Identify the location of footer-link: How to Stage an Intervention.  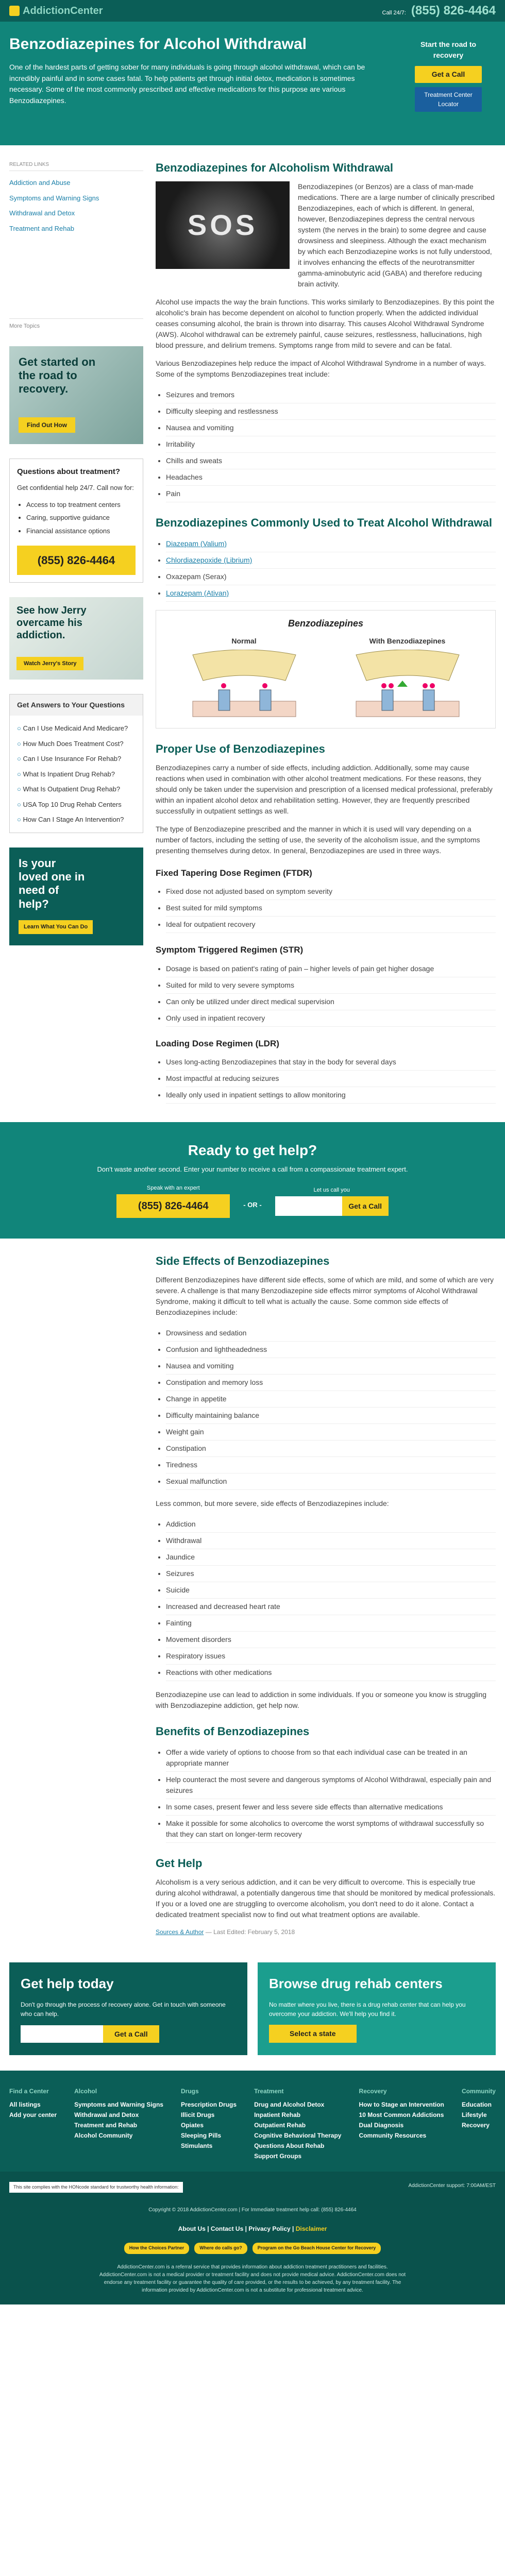
(401, 2104).